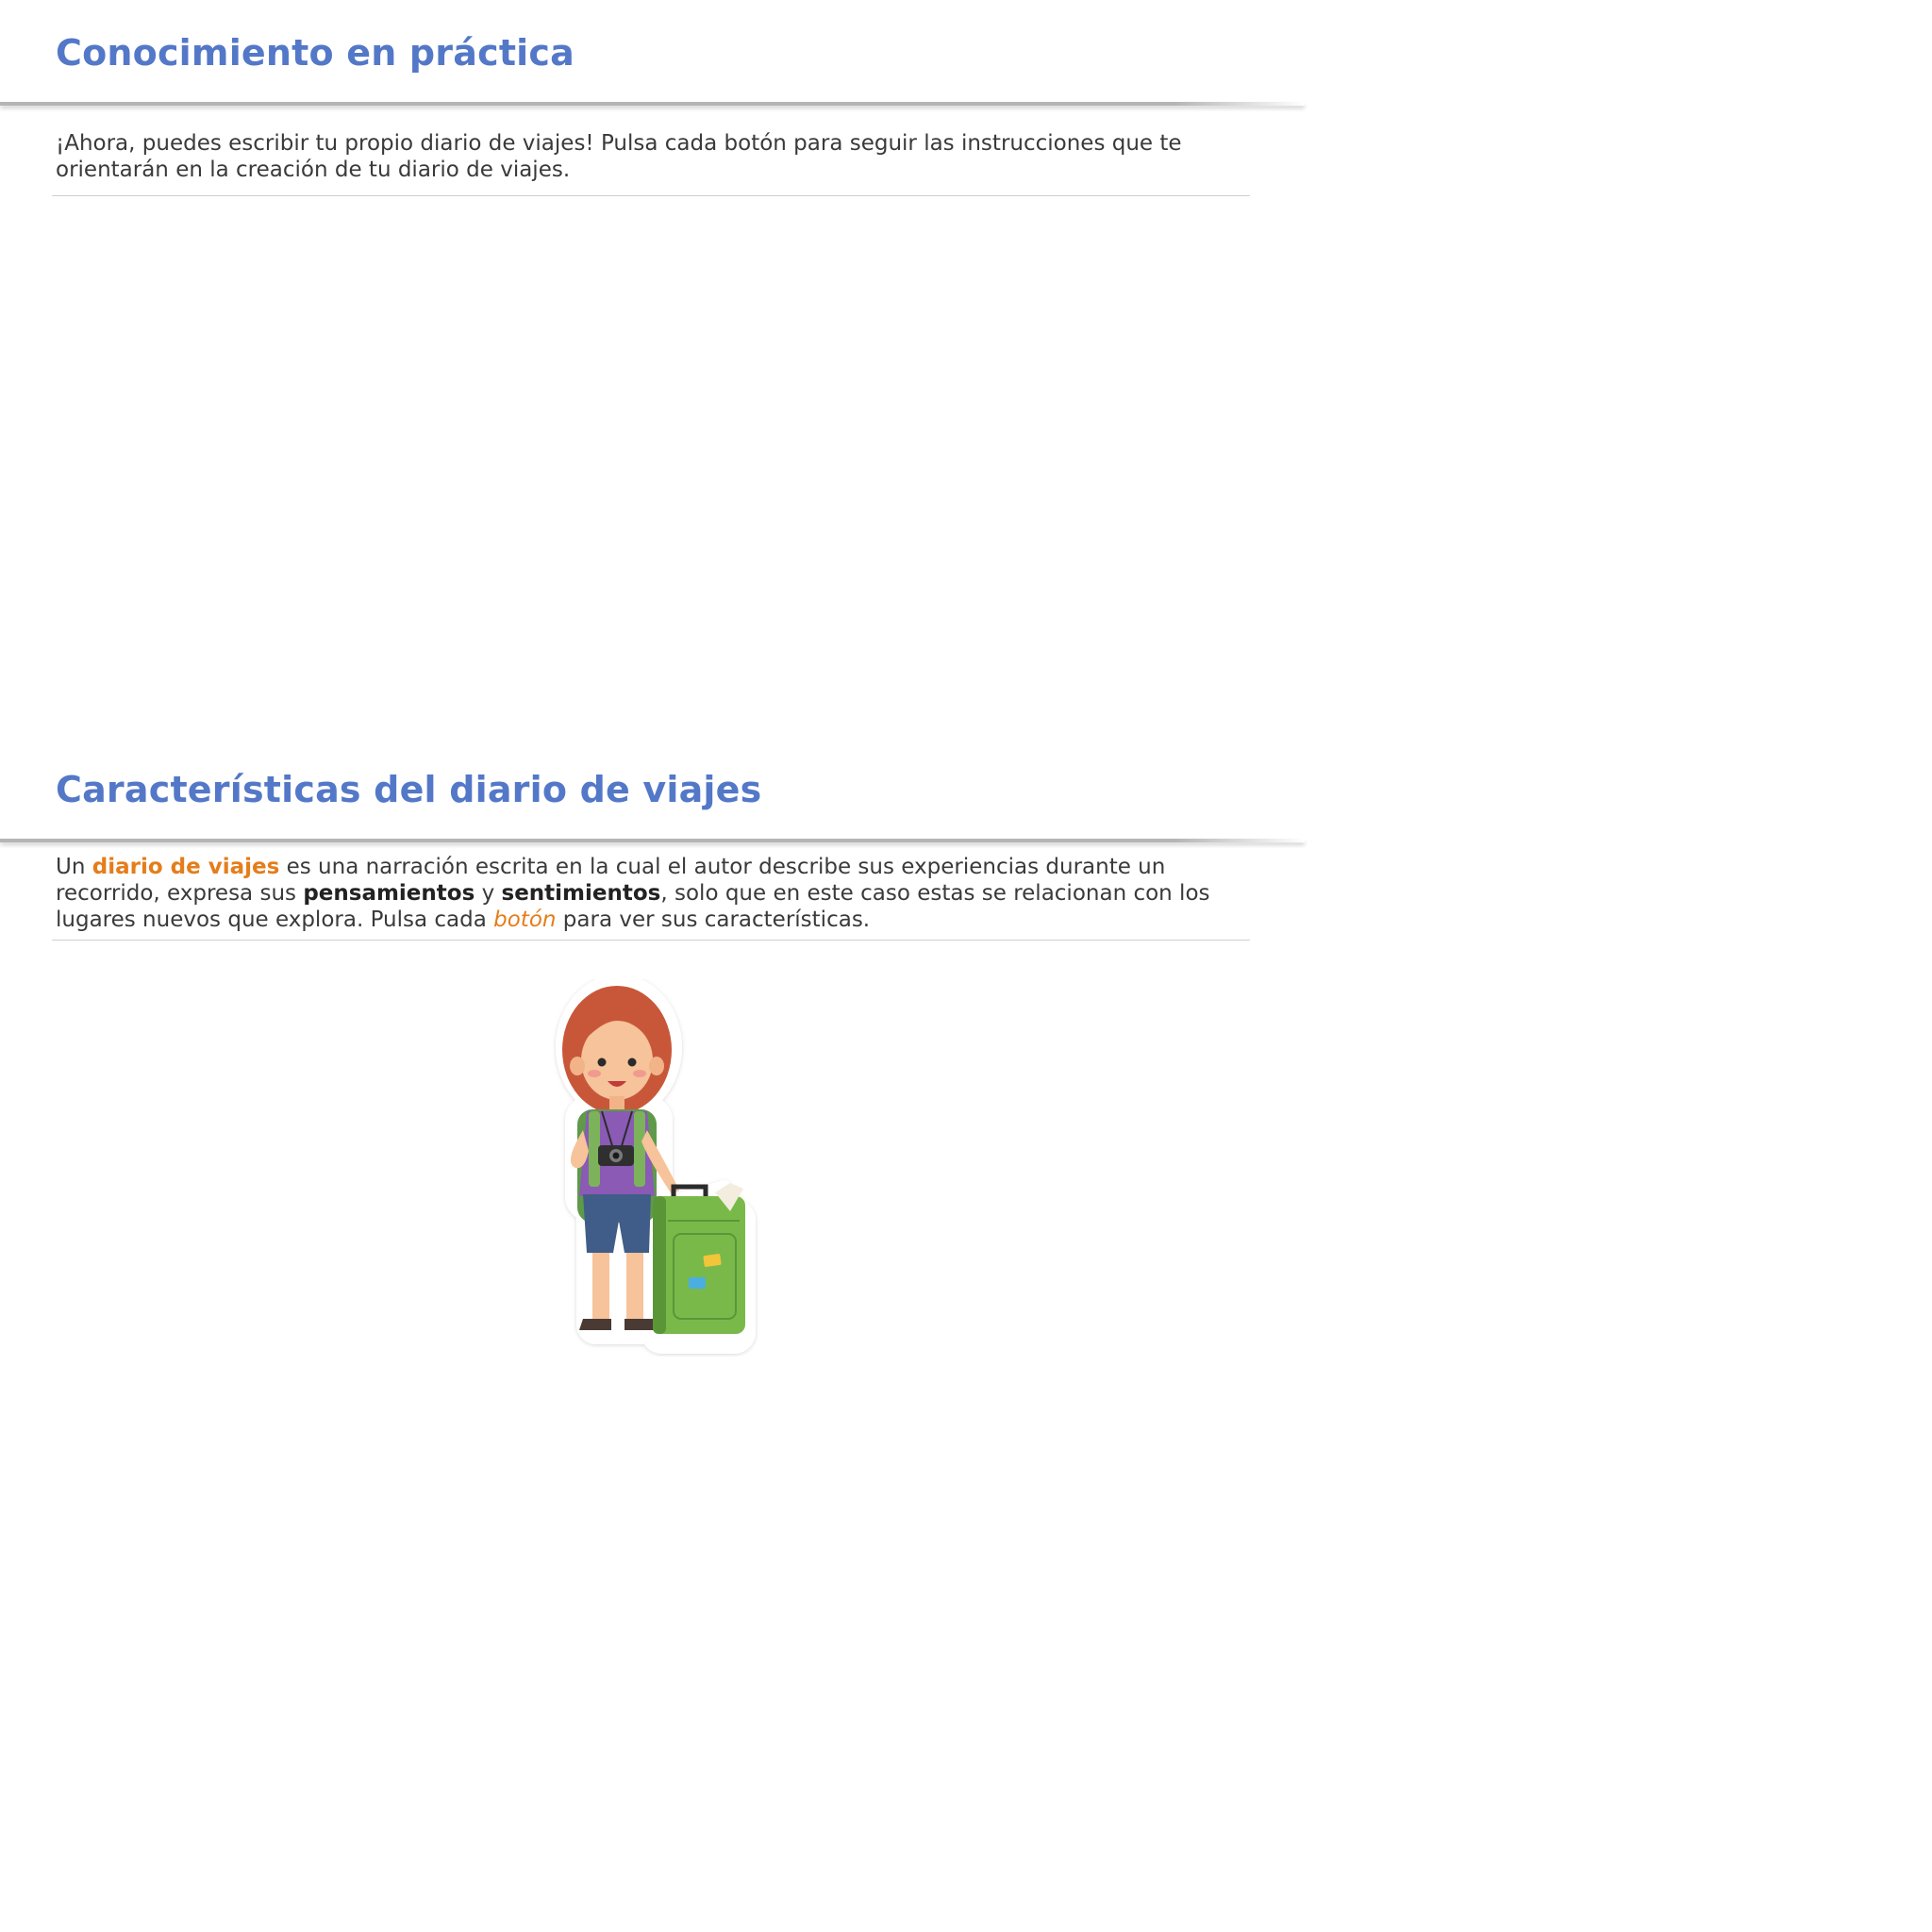 The height and width of the screenshot is (1932, 1932). Describe the element at coordinates (409, 790) in the screenshot. I see `section-title-caracteristicas: Características del diario de viajes` at that location.